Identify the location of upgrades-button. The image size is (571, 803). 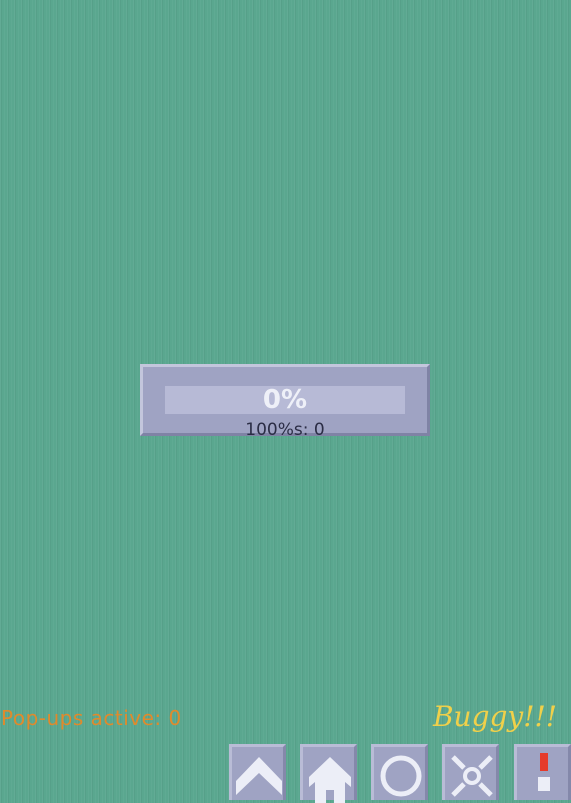
(257, 772).